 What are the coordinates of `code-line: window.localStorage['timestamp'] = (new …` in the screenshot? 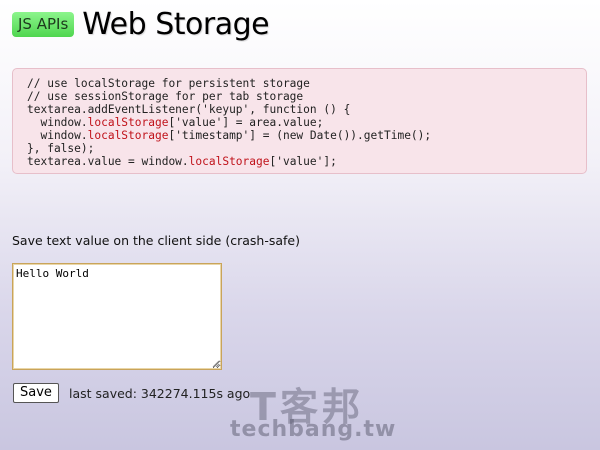 It's located at (306, 135).